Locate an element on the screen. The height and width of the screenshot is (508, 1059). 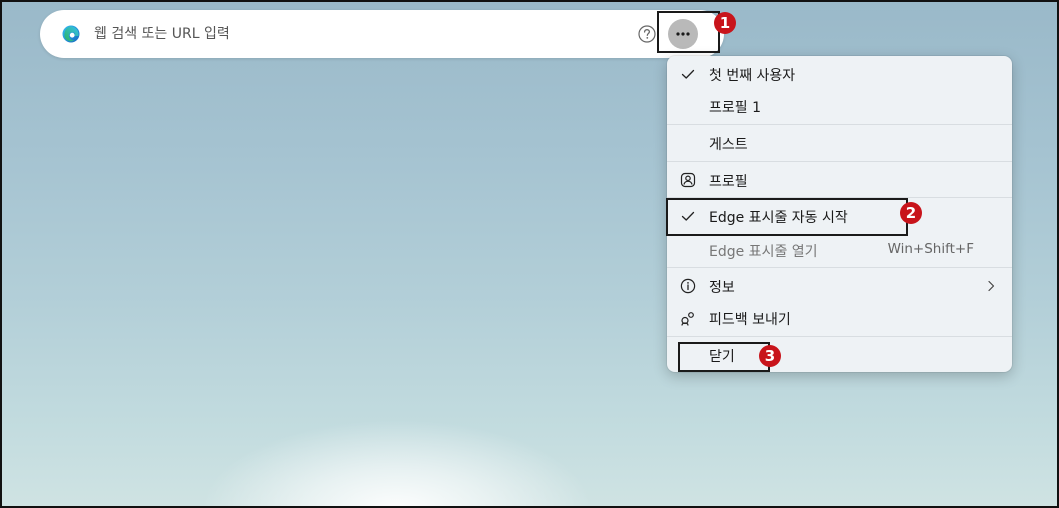
chevron-right-icon is located at coordinates (991, 286).